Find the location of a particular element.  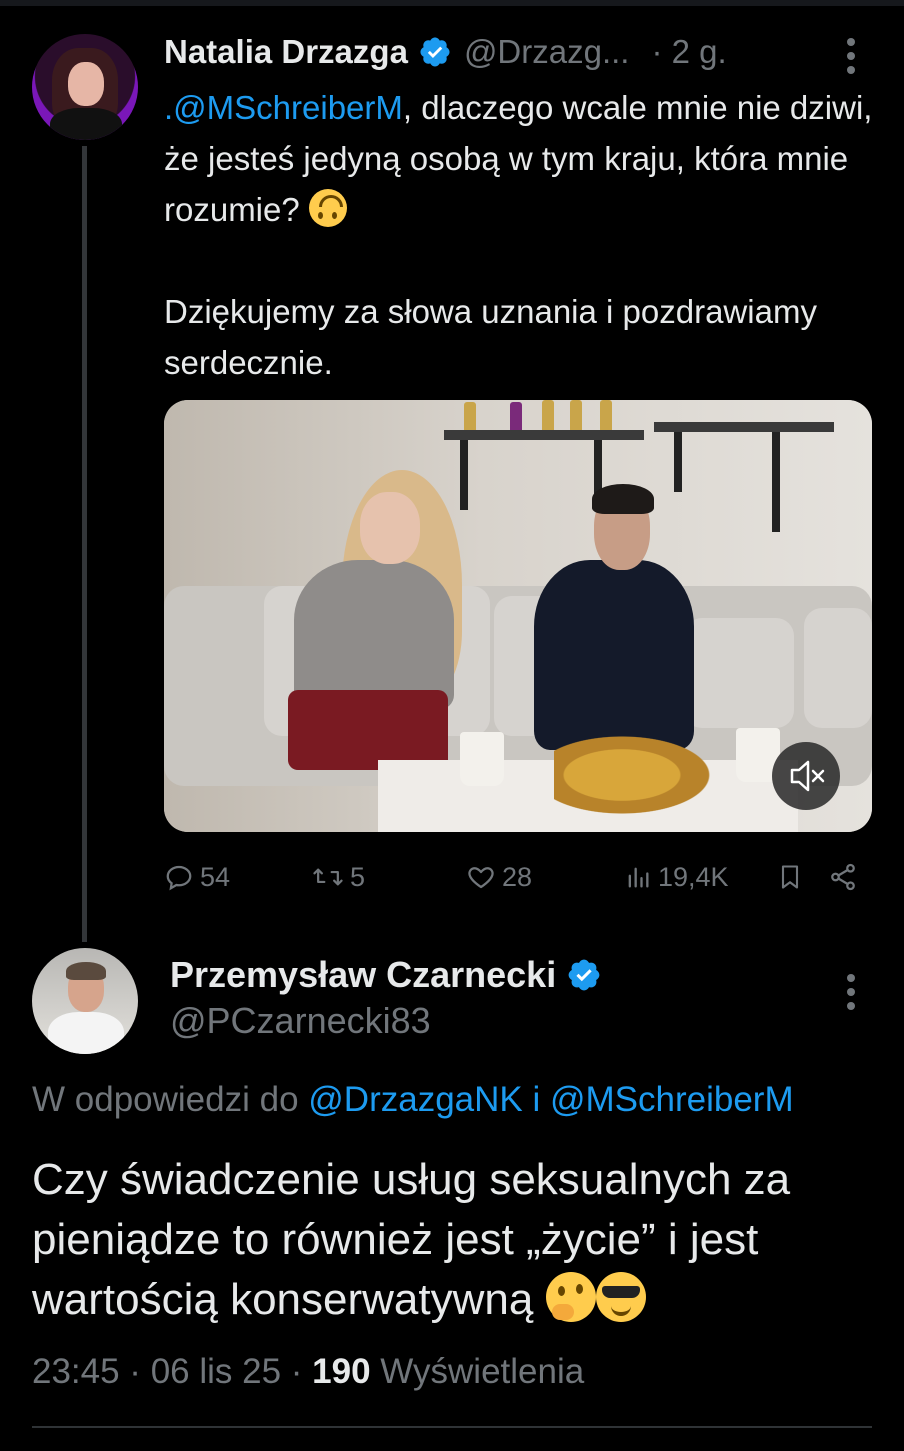

views-icon is located at coordinates (638, 877).